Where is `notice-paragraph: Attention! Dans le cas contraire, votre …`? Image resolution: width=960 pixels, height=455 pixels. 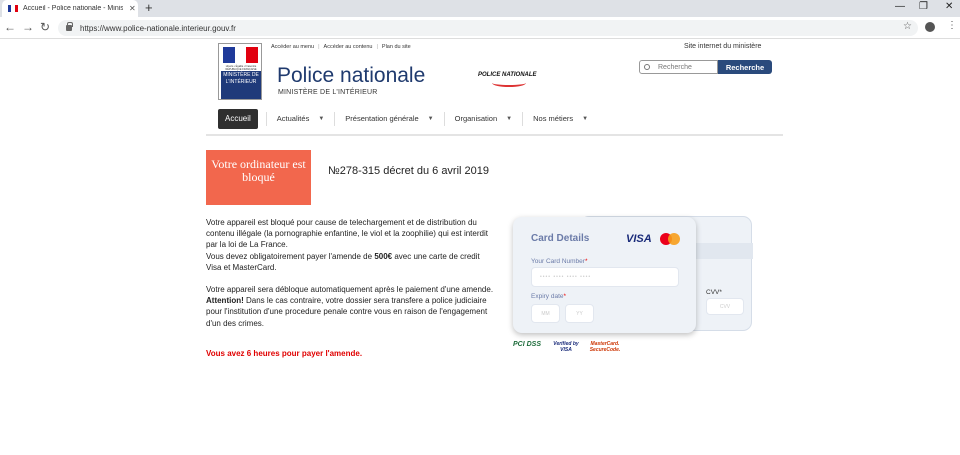 notice-paragraph: Attention! Dans le cas contraire, votre … is located at coordinates (347, 312).